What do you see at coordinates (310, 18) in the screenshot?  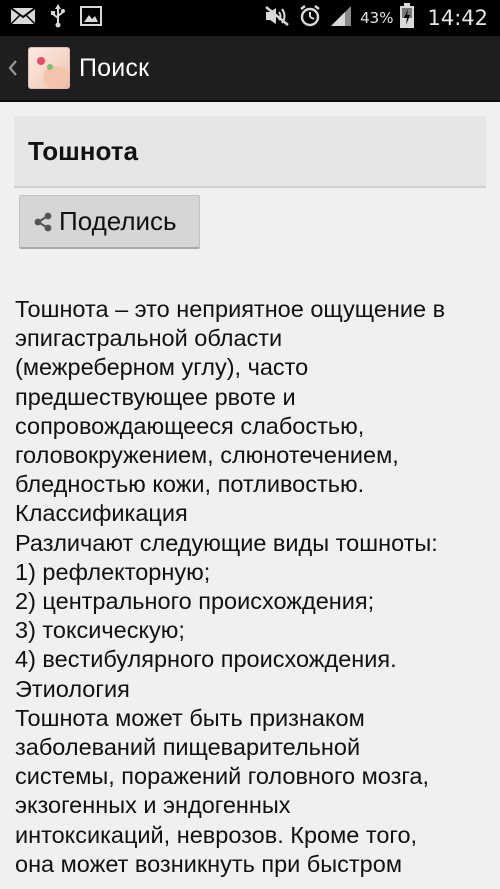 I see `alarm-icon` at bounding box center [310, 18].